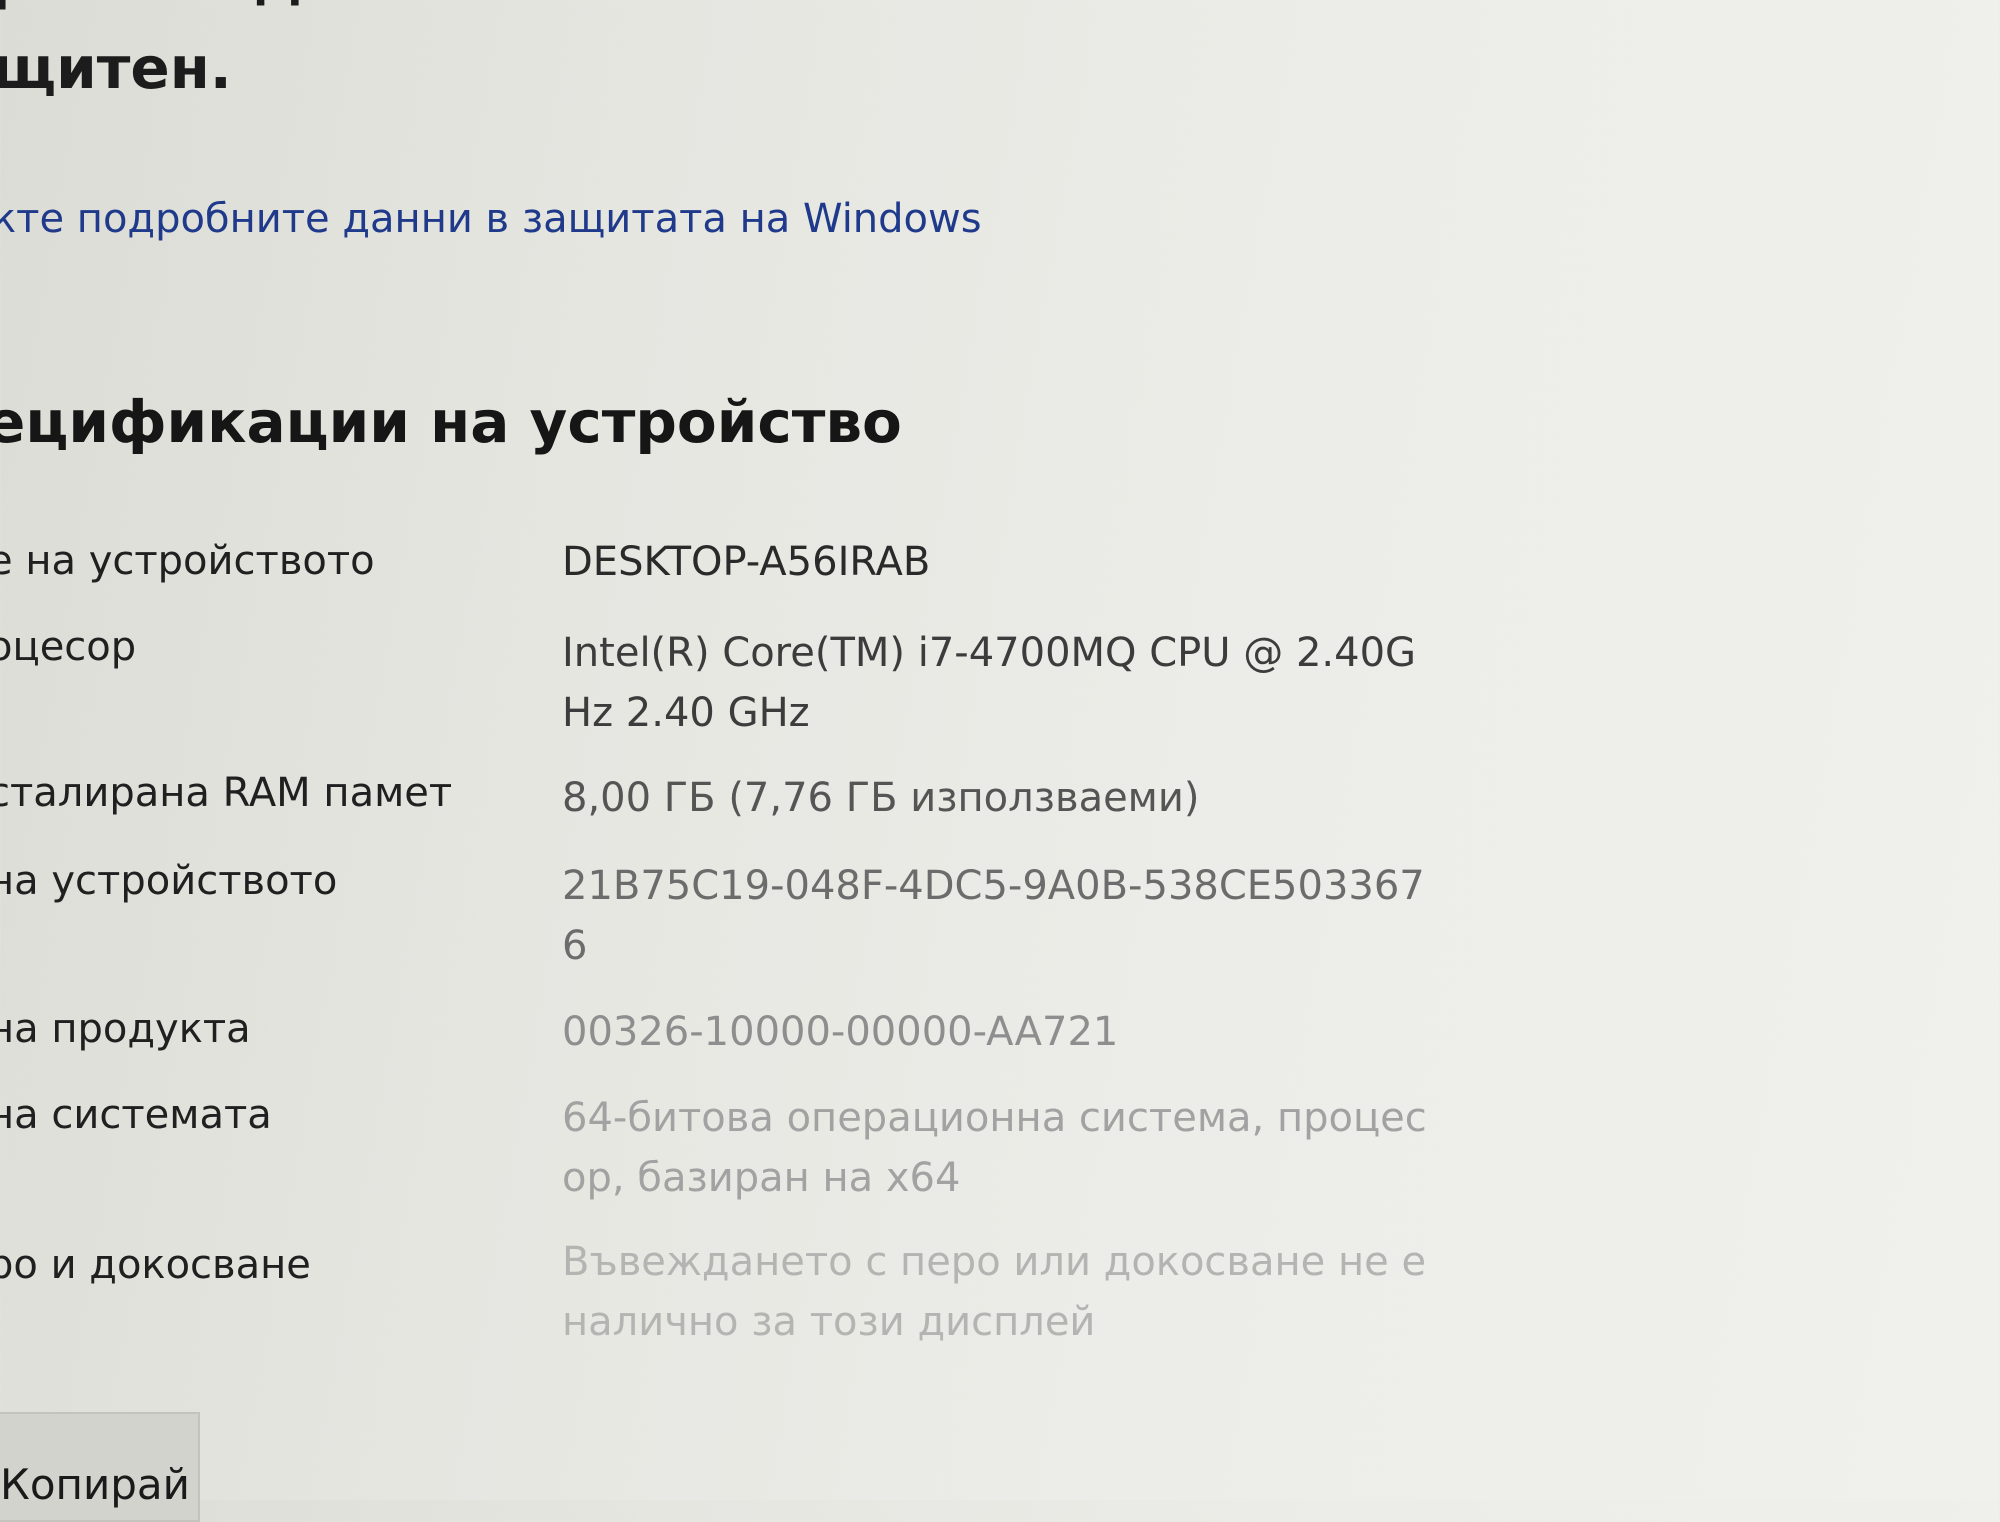 The height and width of the screenshot is (1522, 2000). Describe the element at coordinates (270, 6) in the screenshot. I see `security-top-fragment: р незнодава и с` at that location.